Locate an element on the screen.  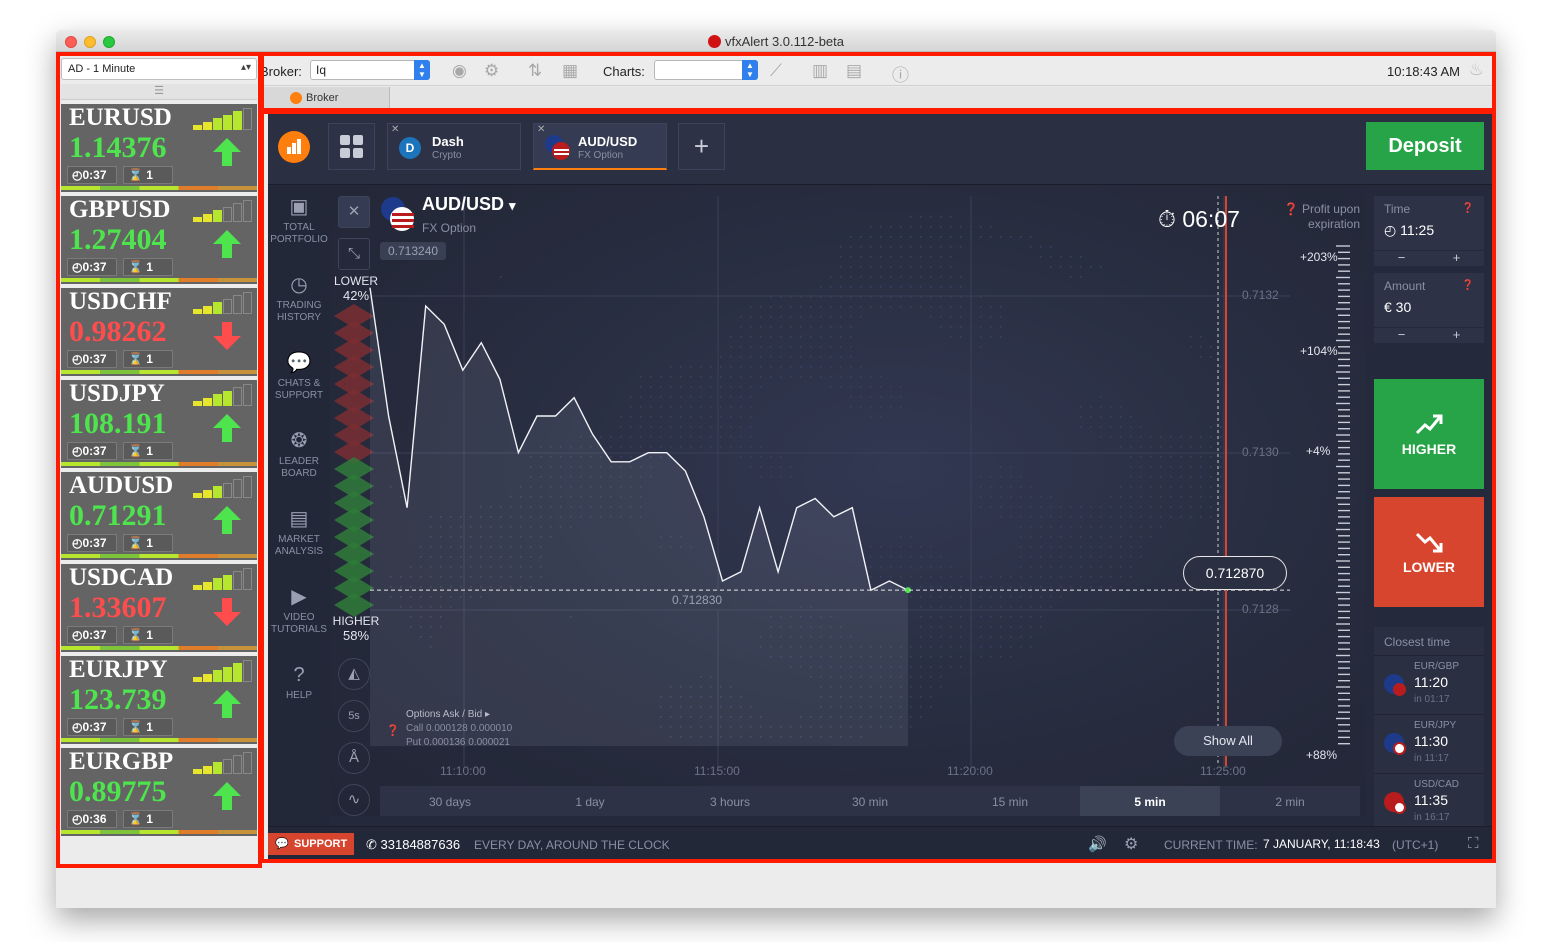
app-logo-icon is located at coordinates (714, 41).